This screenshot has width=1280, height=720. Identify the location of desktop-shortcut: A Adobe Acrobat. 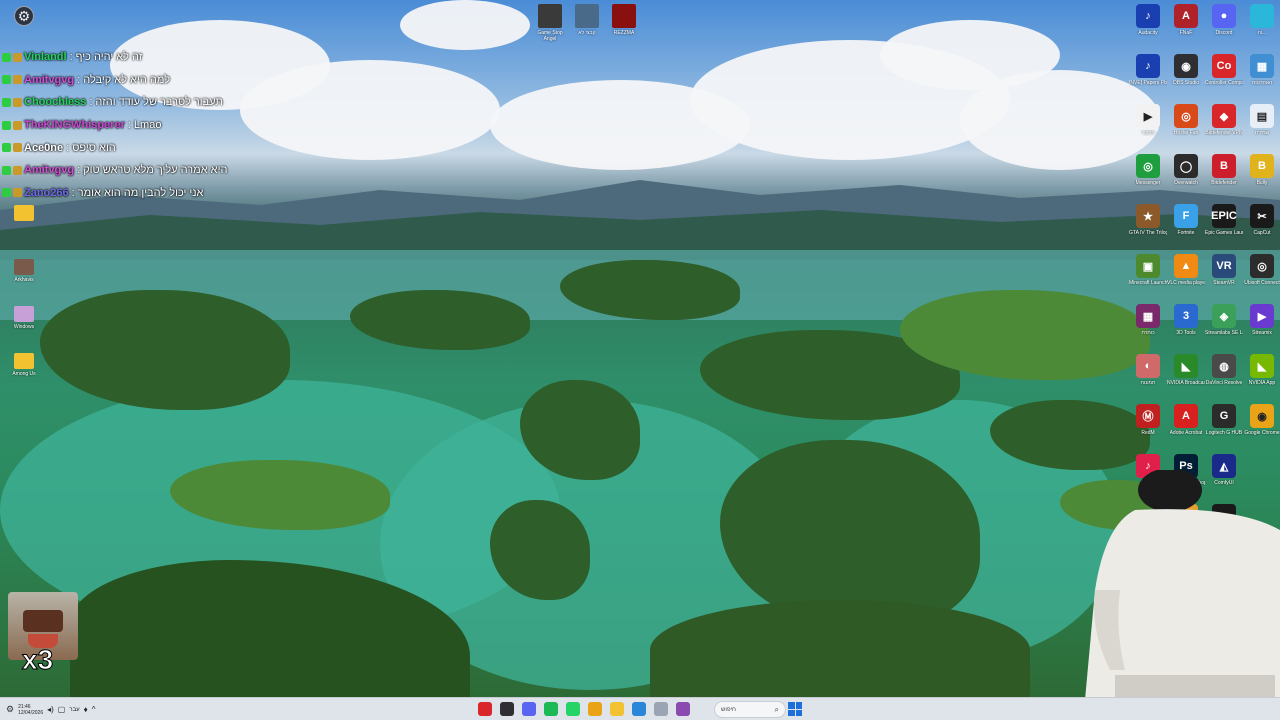
(1186, 420).